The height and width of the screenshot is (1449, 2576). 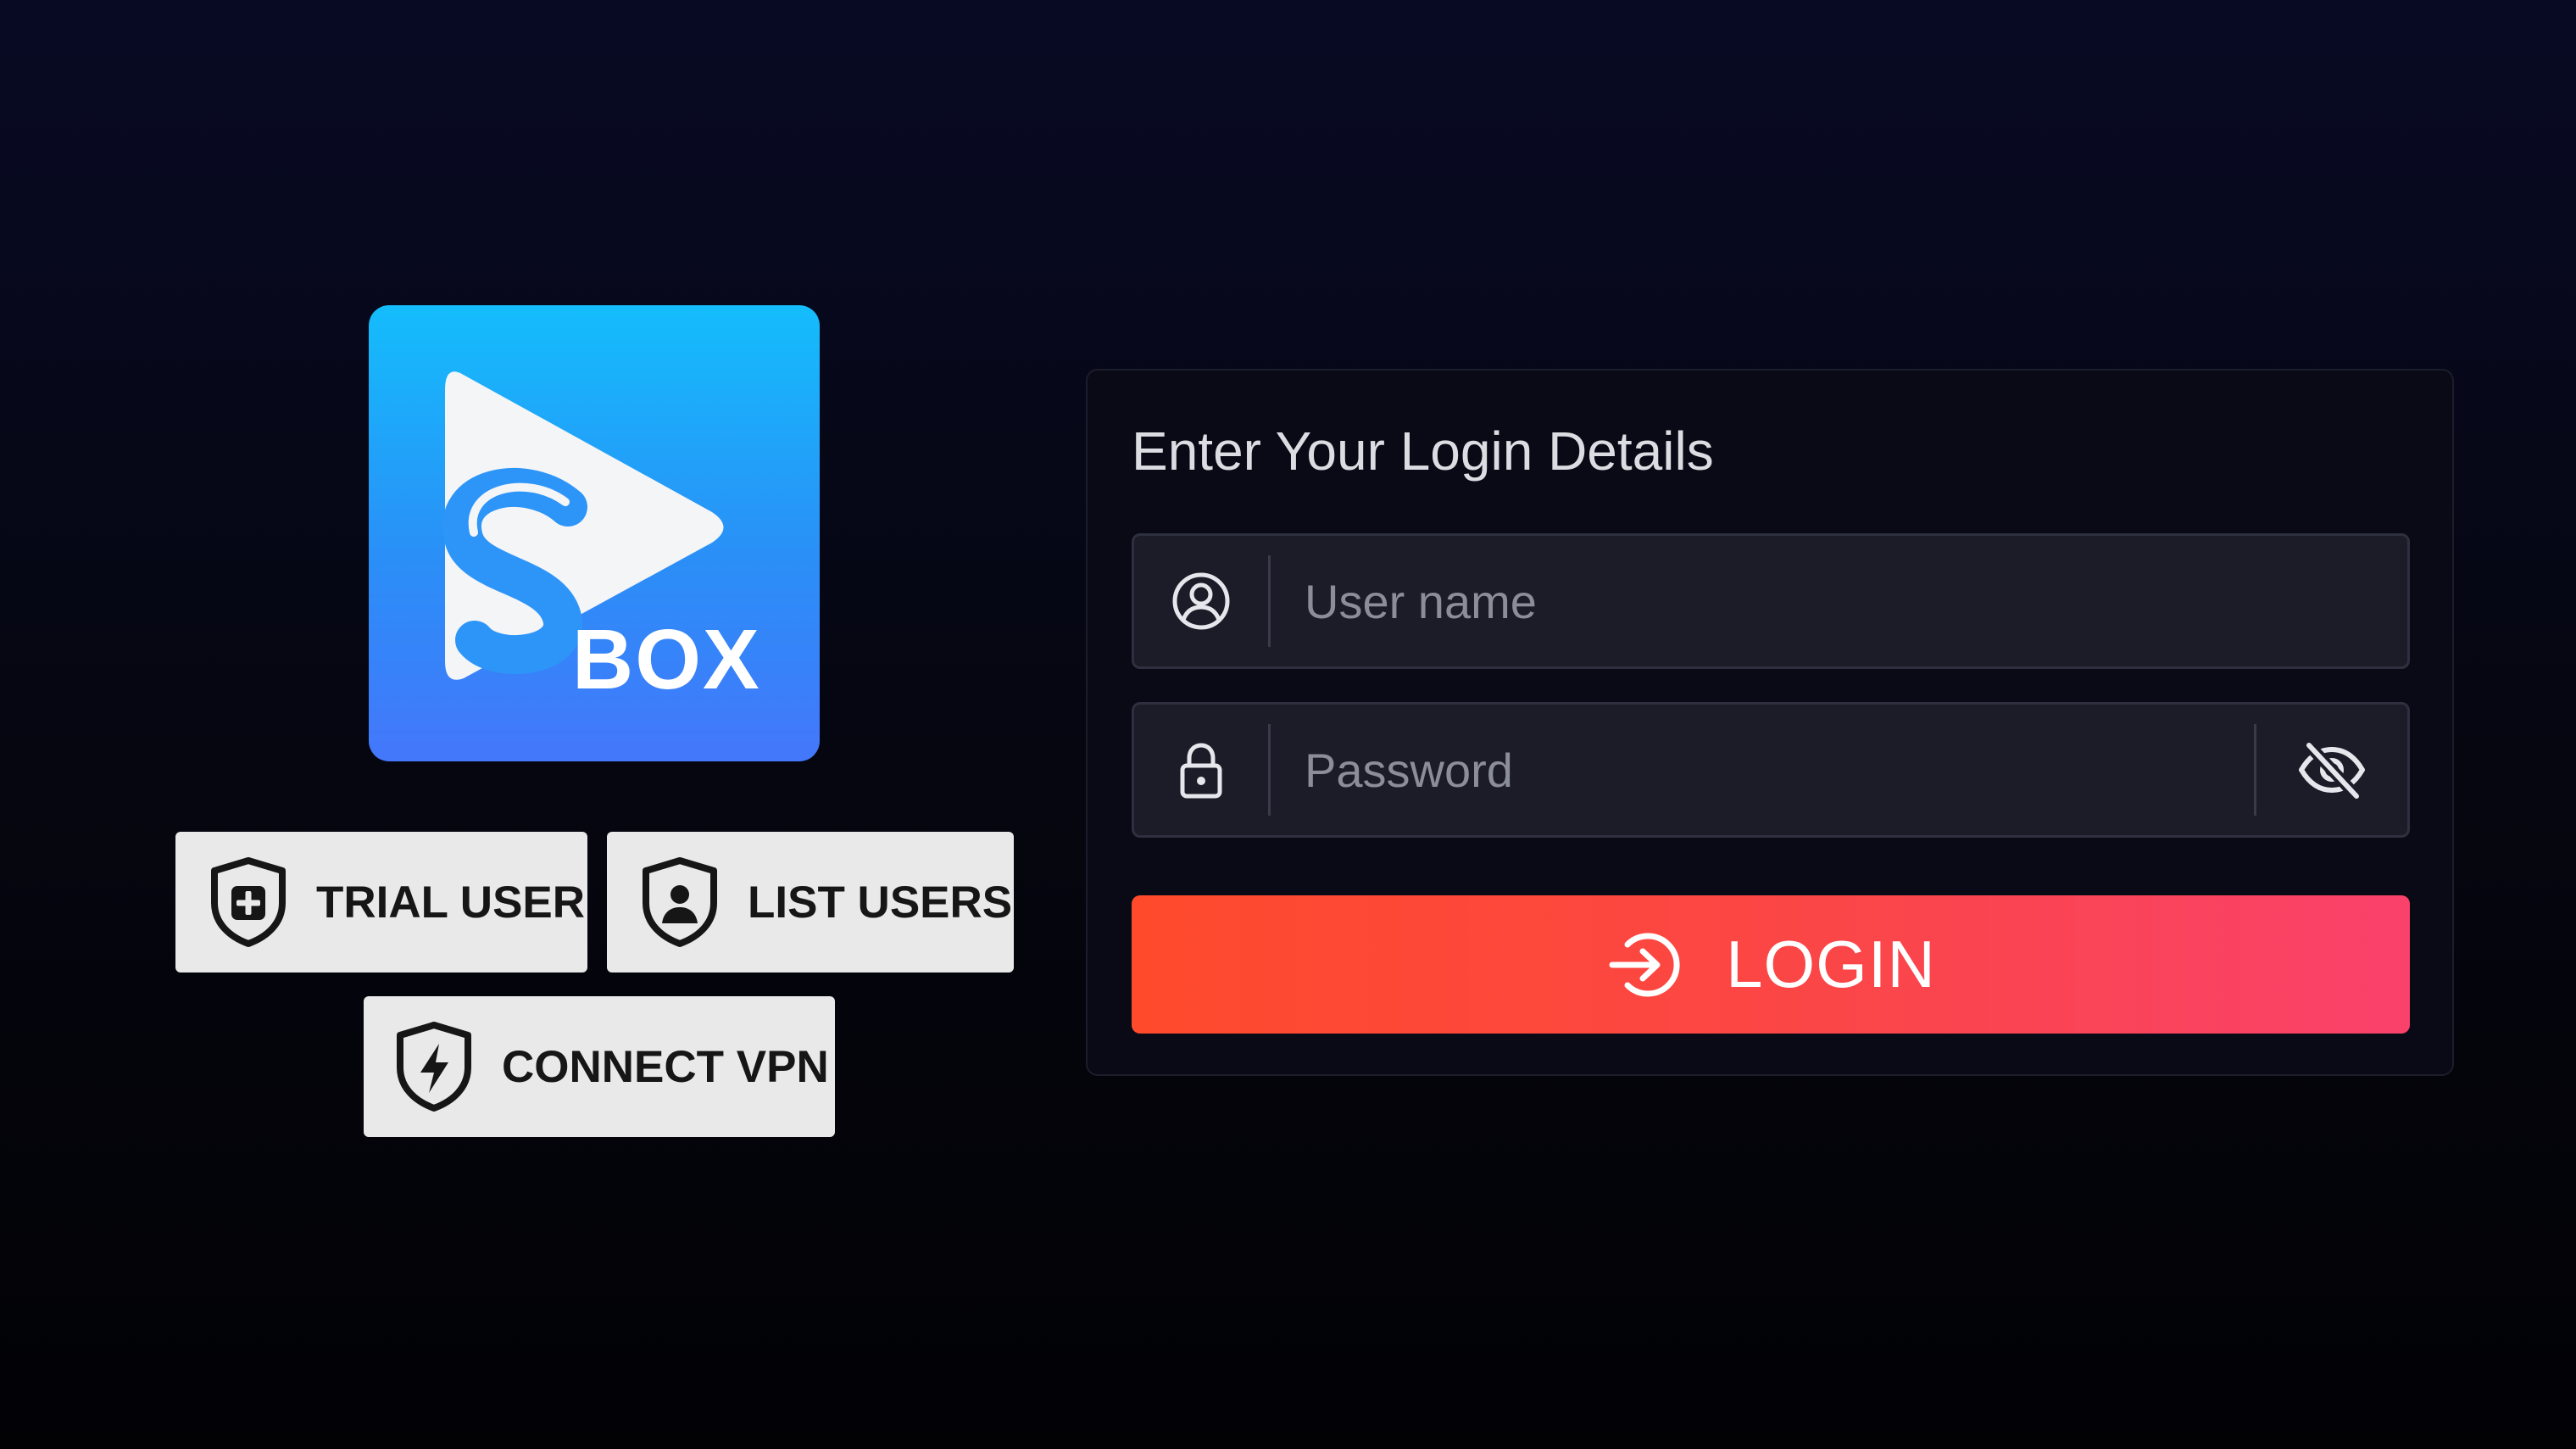 What do you see at coordinates (451, 903) in the screenshot?
I see `trial-user-label: TRIAL USER` at bounding box center [451, 903].